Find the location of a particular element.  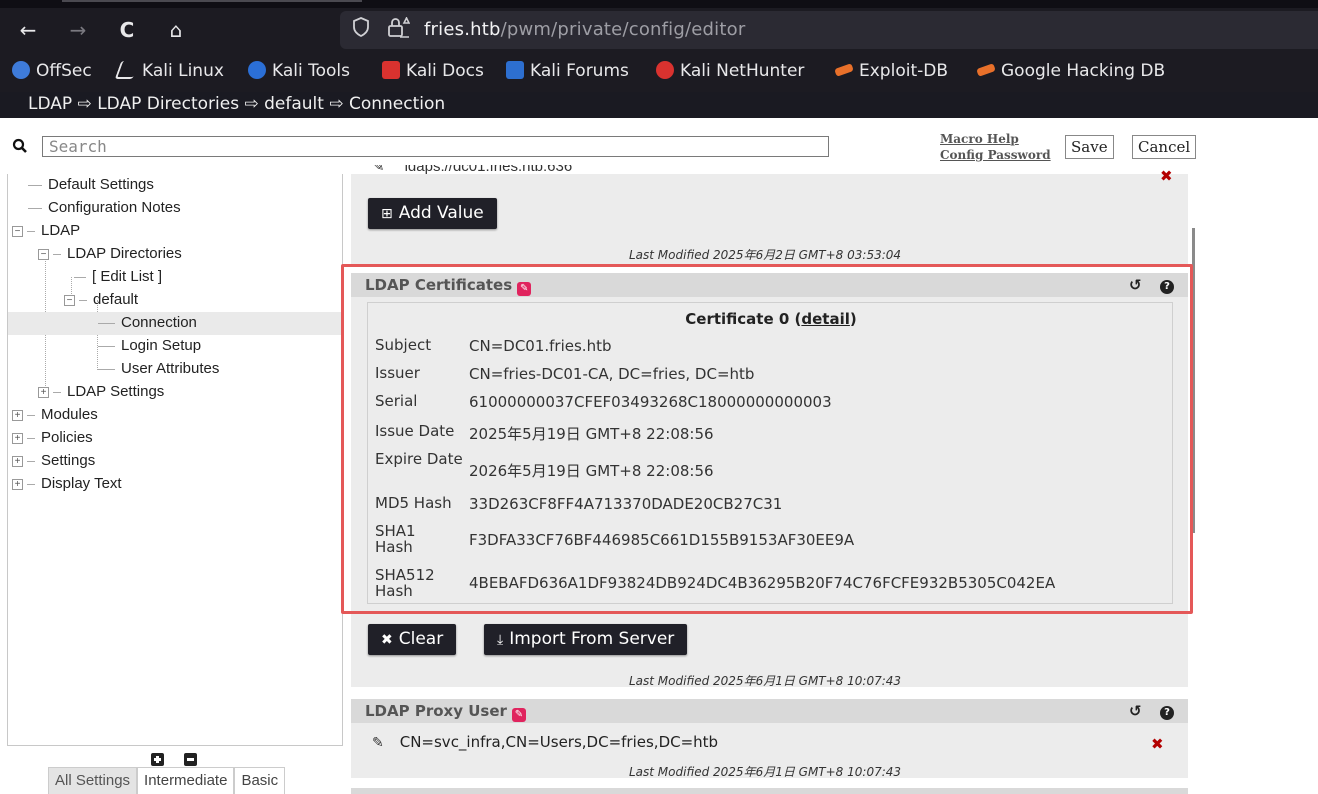

ldap-url-value: ldaps://dc01.fries.htb:636 is located at coordinates (489, 170).